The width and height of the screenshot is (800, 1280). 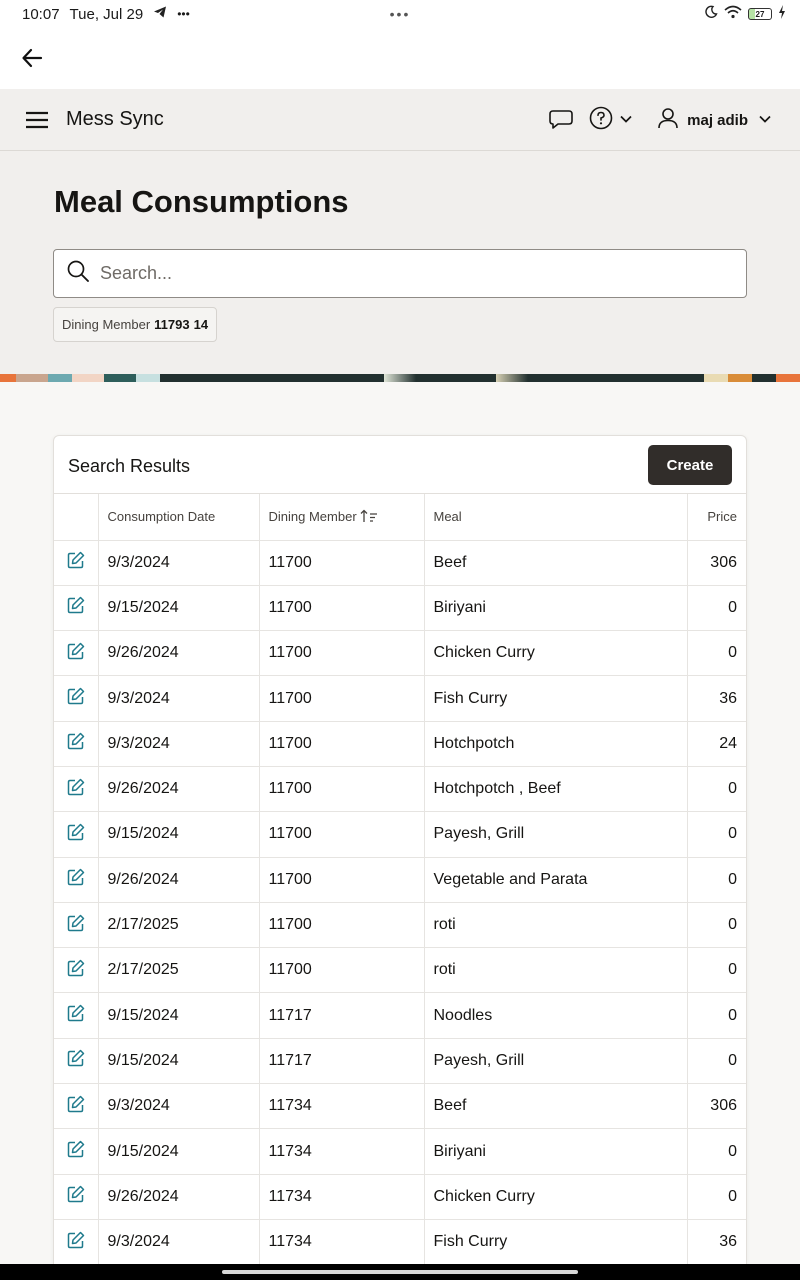 I want to click on sort-ascending-icon, so click(x=368, y=516).